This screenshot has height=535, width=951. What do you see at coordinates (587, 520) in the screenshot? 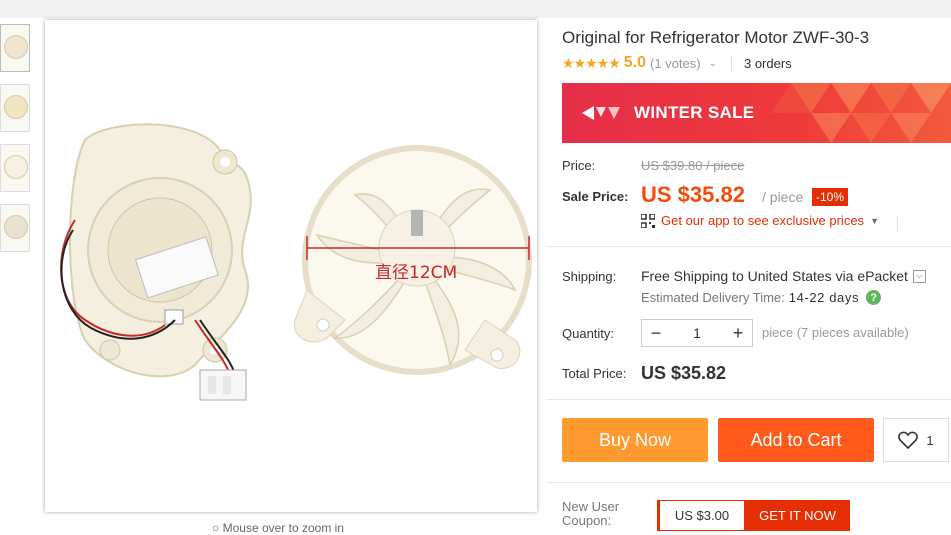
I see `coupon-label-line2: Coupon:` at bounding box center [587, 520].